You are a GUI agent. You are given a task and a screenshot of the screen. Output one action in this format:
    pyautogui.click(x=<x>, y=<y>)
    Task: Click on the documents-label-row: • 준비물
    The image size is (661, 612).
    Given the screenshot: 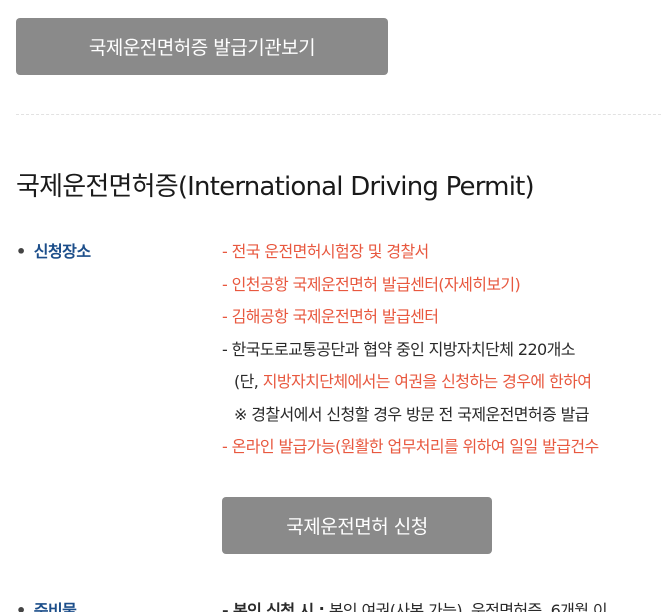 What is the action you would take?
    pyautogui.click(x=46, y=604)
    